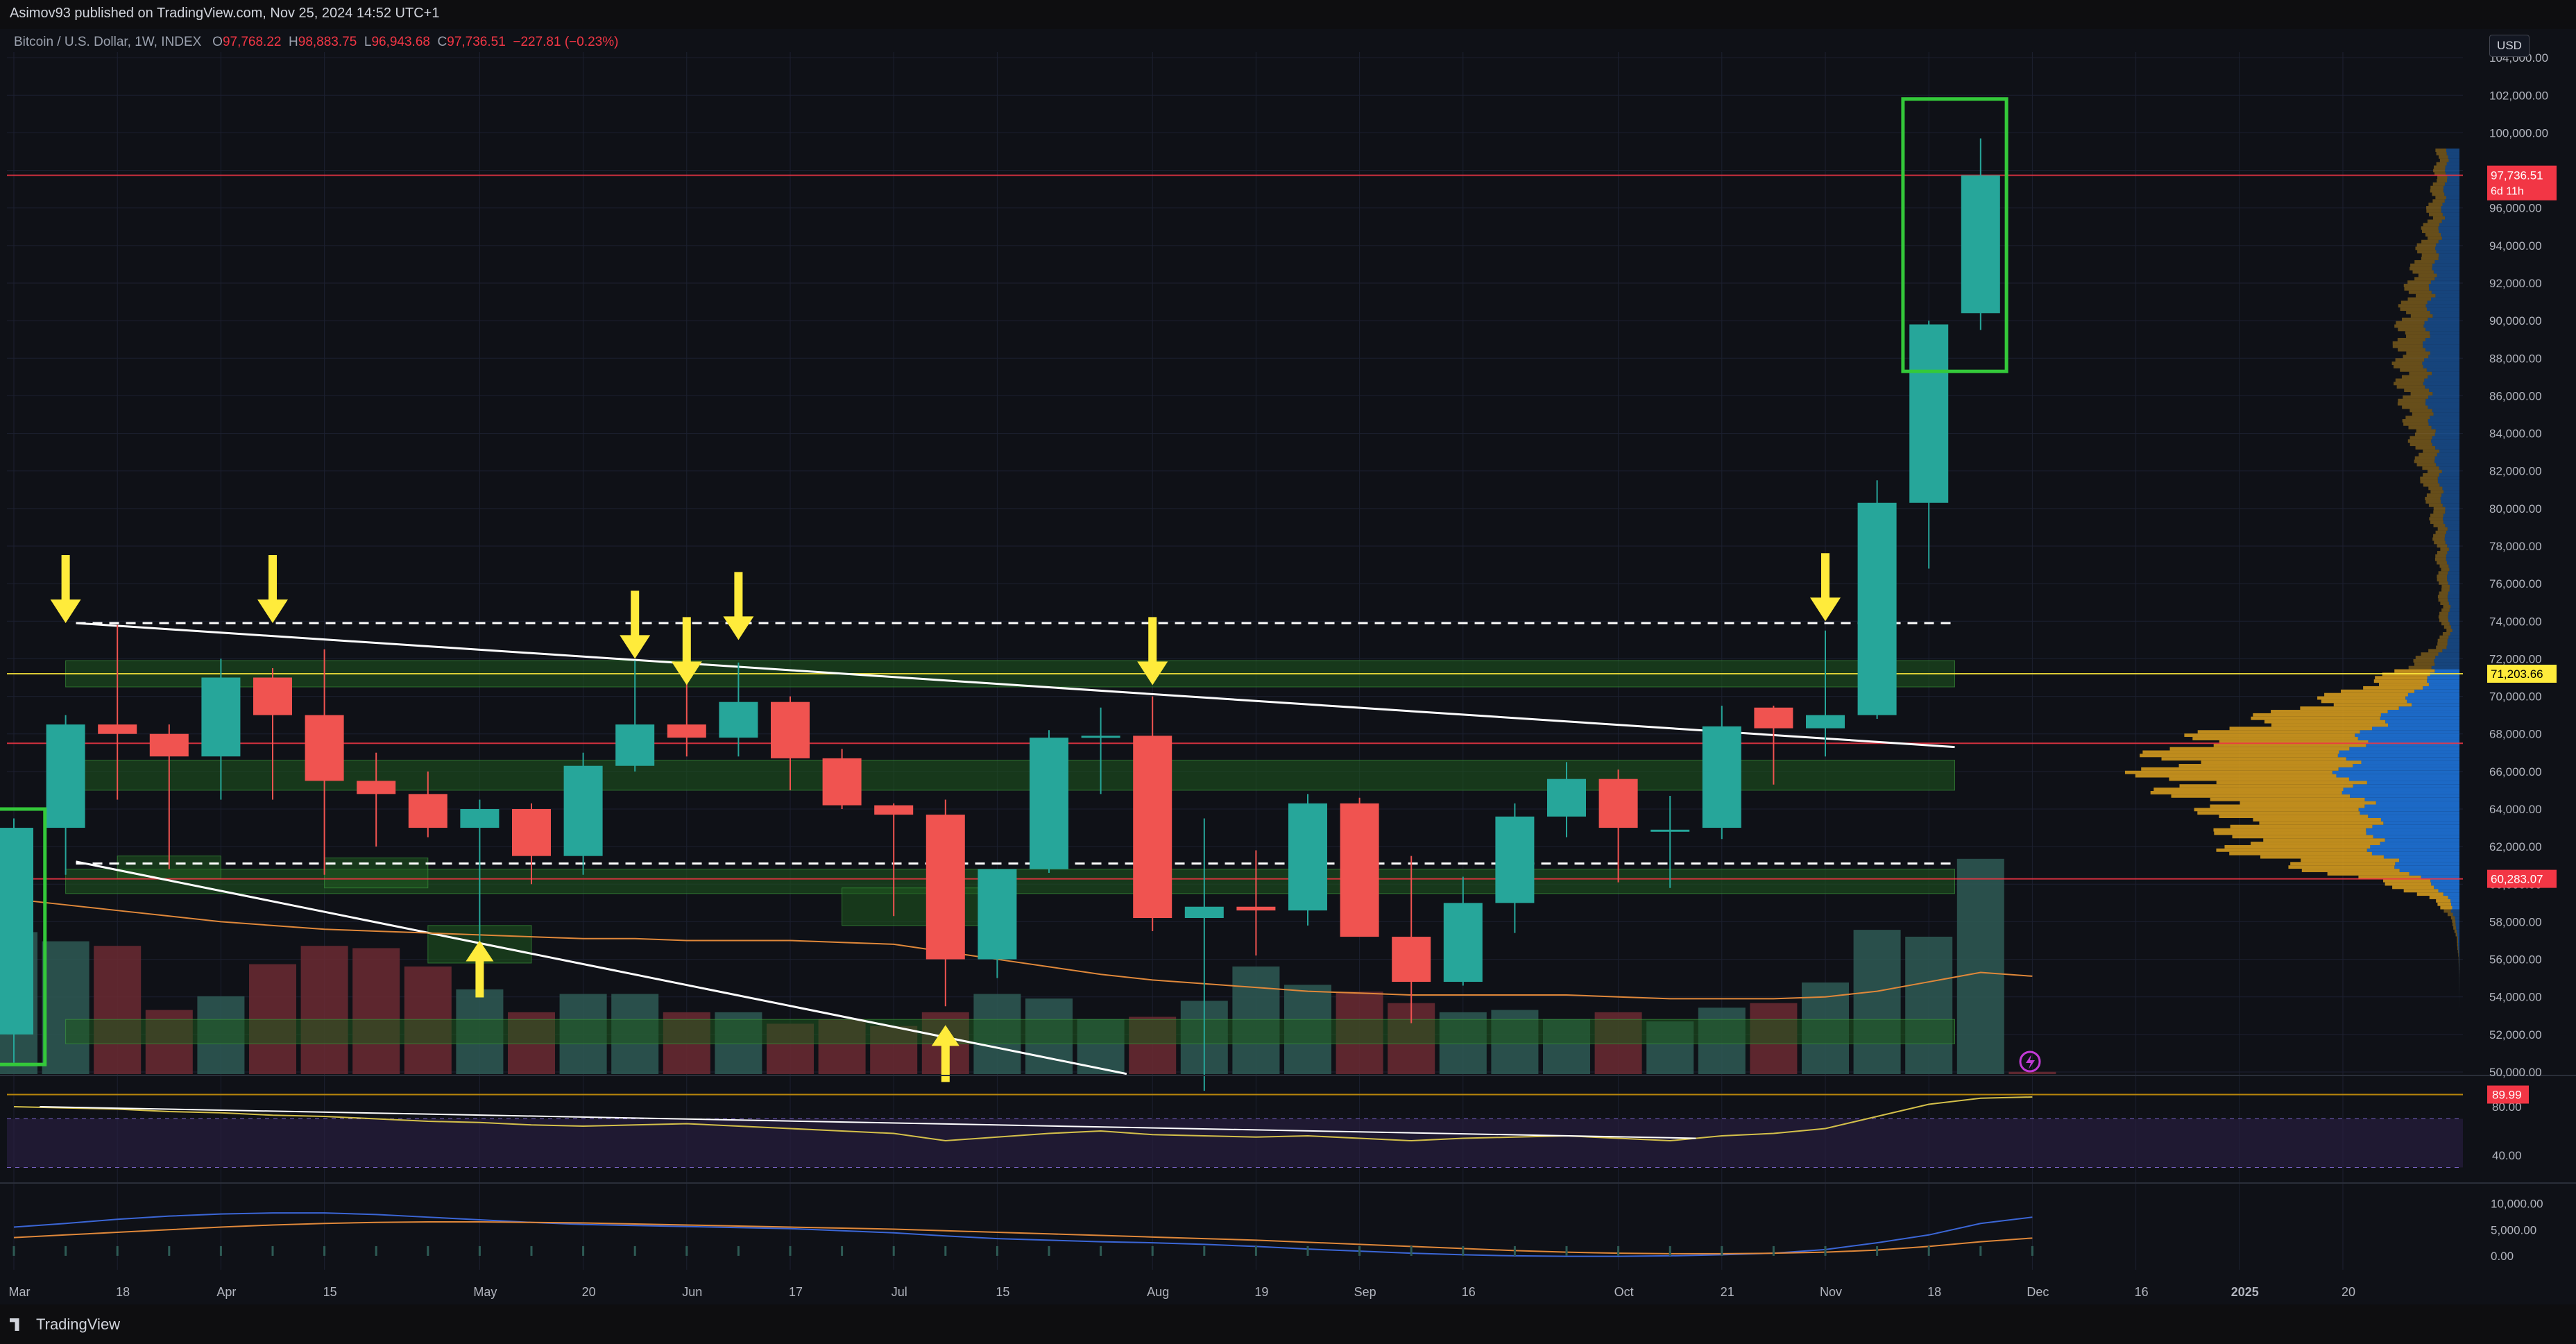  Describe the element at coordinates (2142, 1292) in the screenshot. I see `time-tick-label: 16` at that location.